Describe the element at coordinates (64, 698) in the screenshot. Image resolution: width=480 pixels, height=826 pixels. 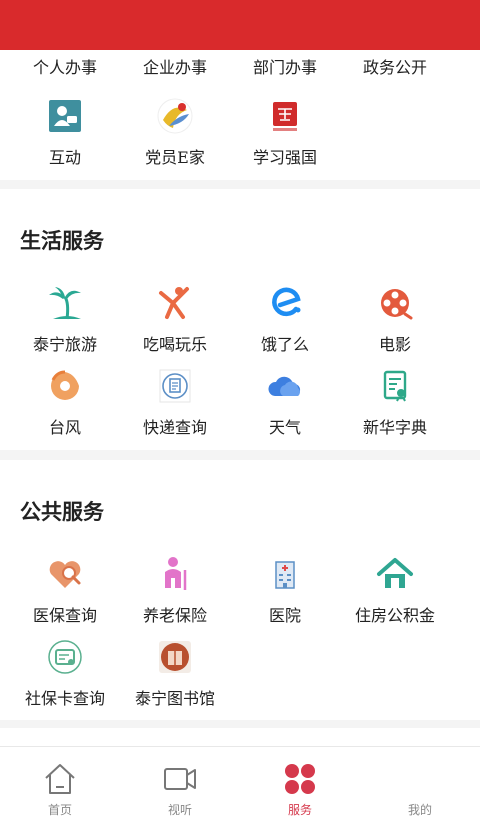
I see `tile-label: 社保卡查询` at that location.